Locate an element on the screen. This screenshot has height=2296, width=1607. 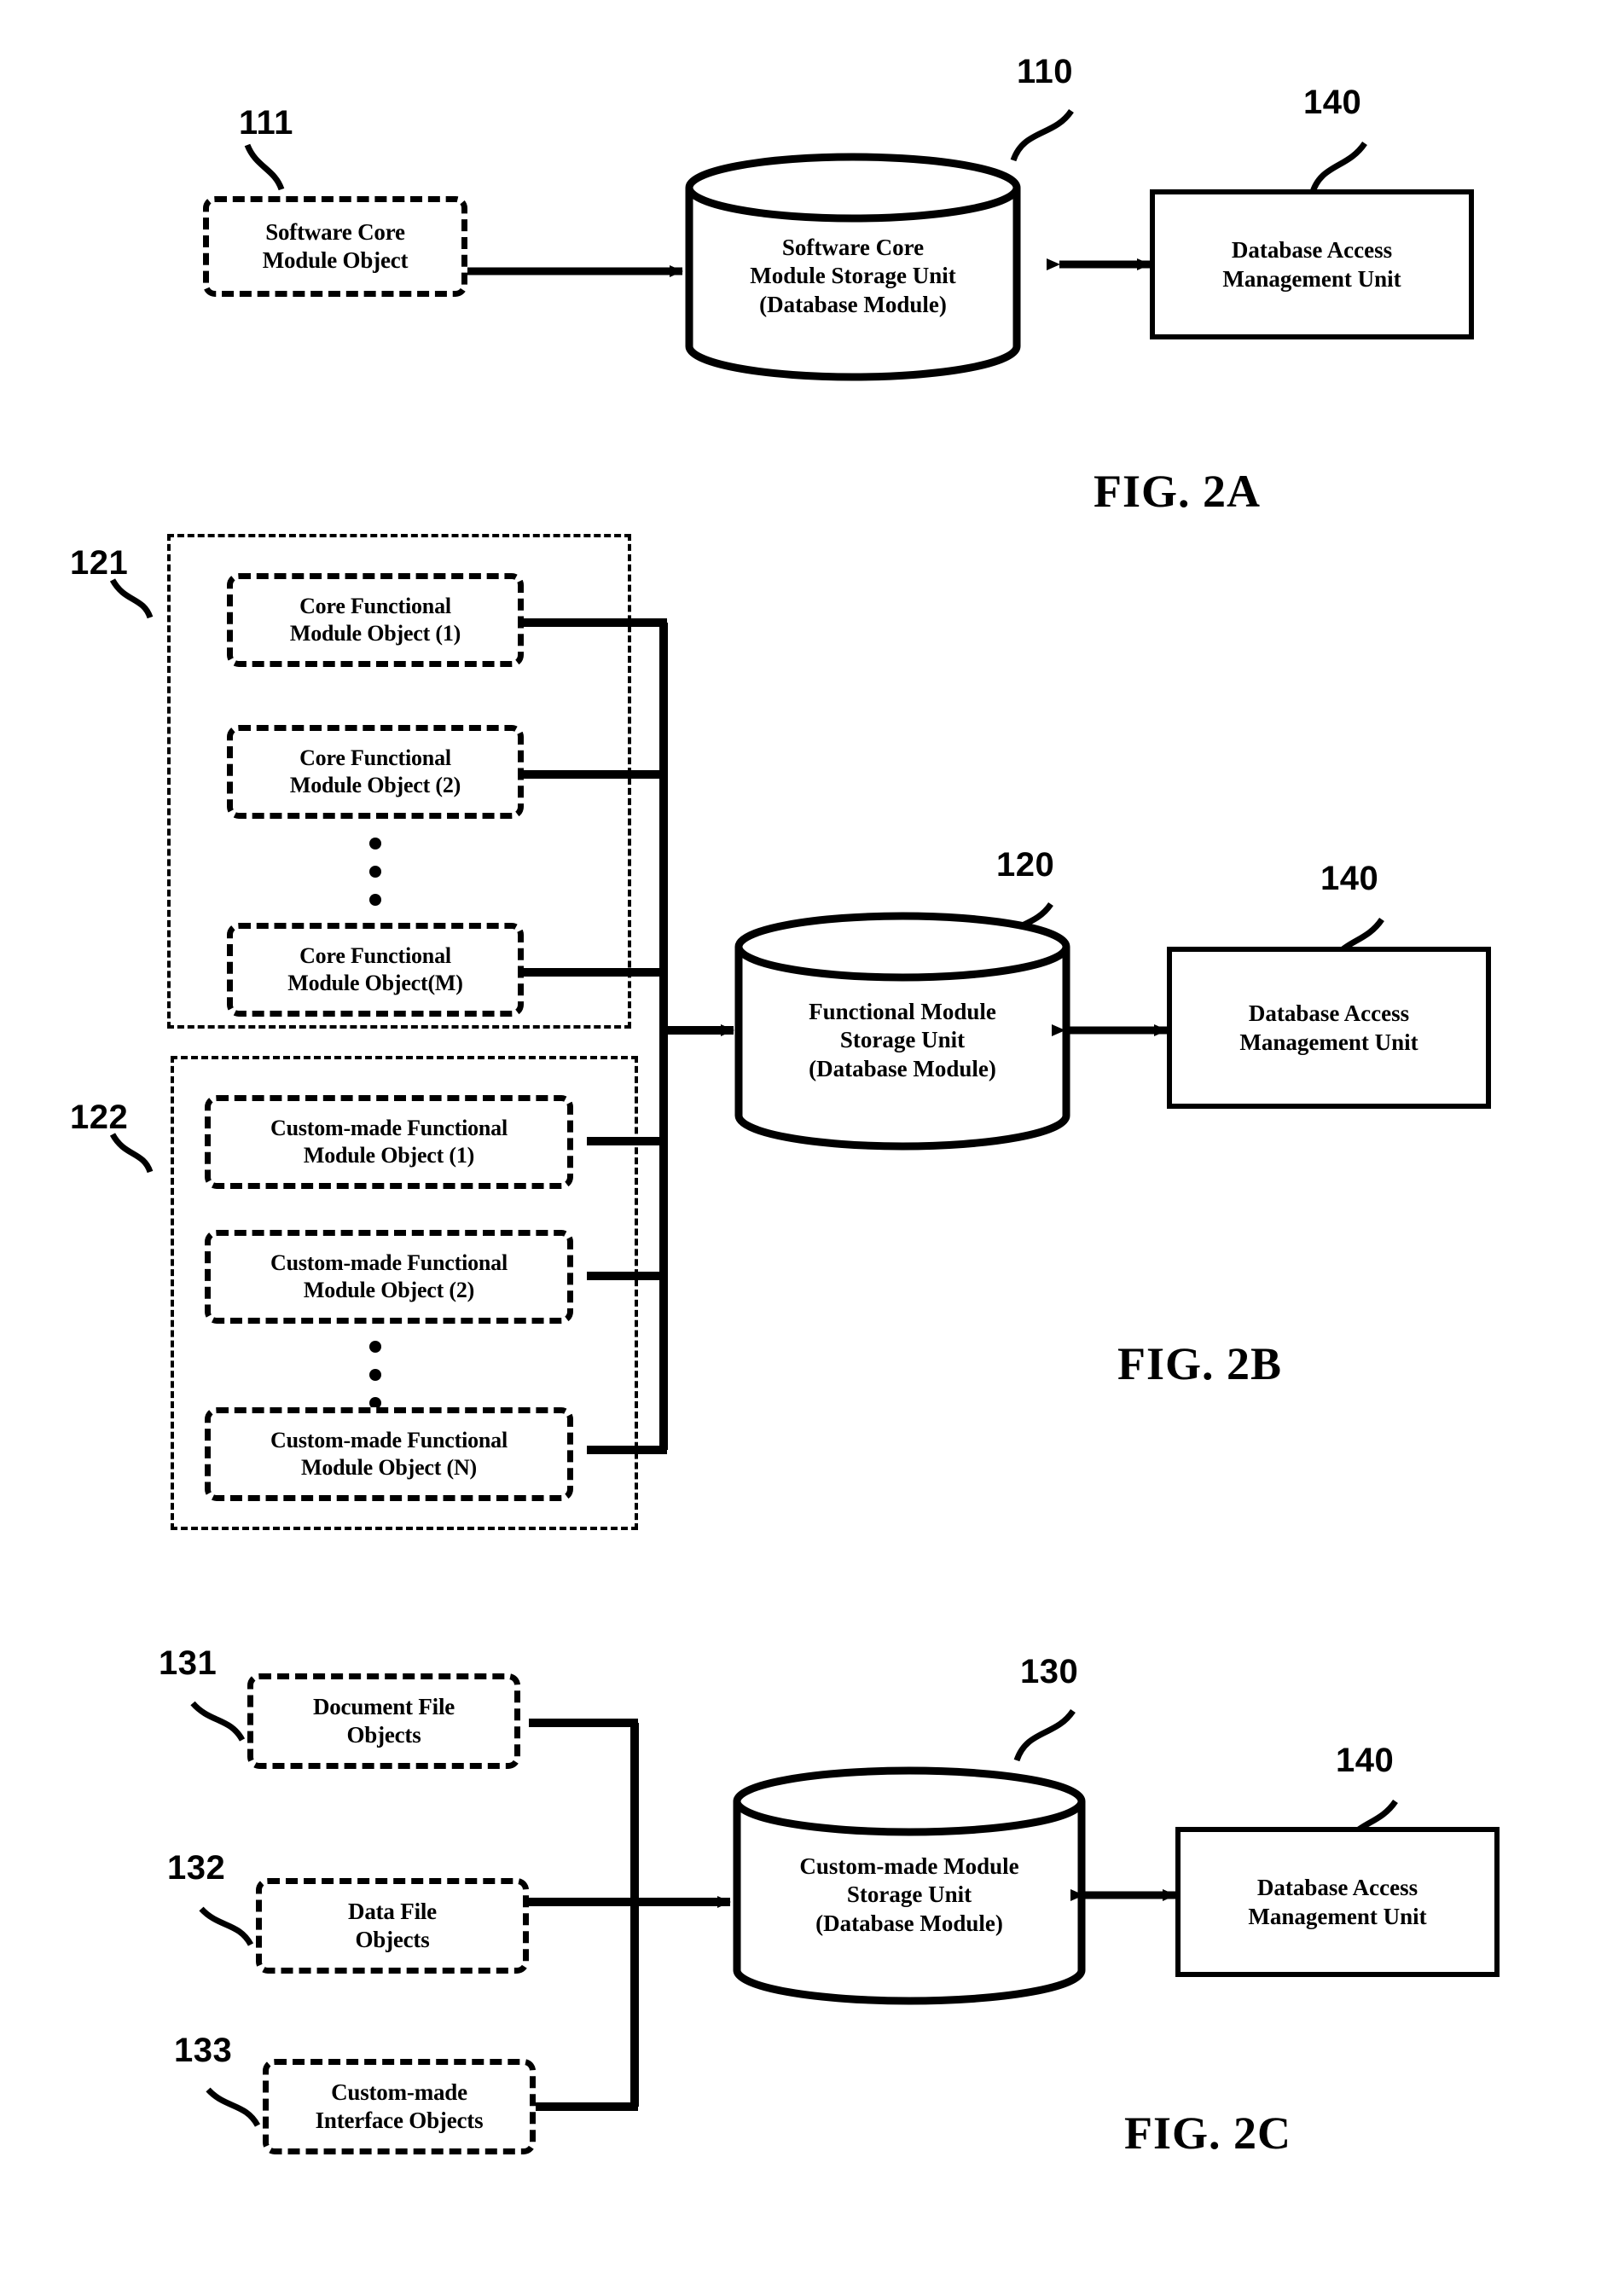
core-object-1-label: Core Functional Module Object (1) is located at coordinates (375, 619).